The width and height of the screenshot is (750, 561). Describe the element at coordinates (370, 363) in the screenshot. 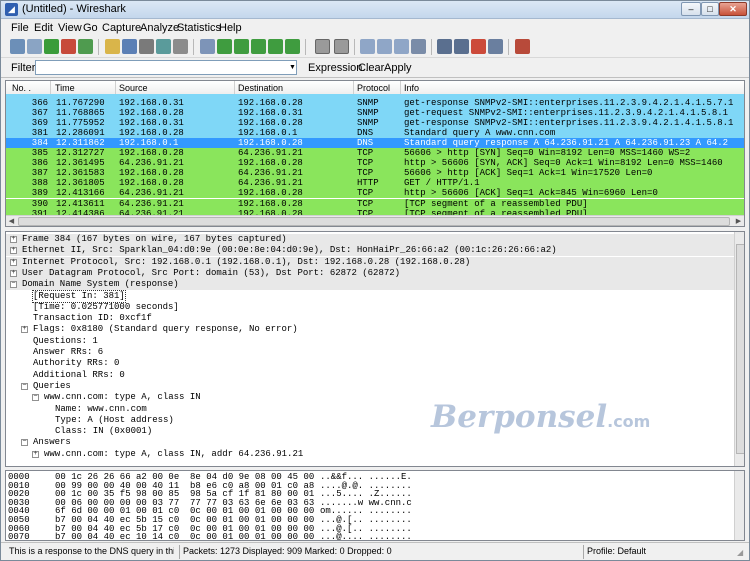

I see `detail-row: Authority RRs: 0` at that location.